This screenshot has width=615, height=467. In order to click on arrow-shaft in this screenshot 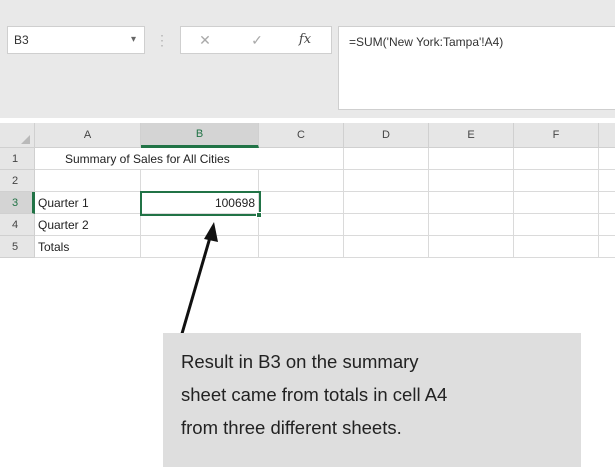, I will do `click(196, 285)`.